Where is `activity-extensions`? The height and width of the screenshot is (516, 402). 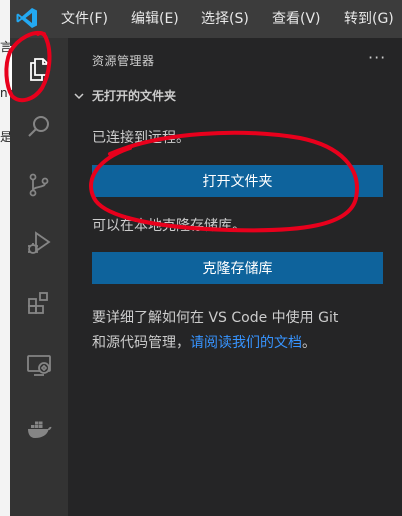
activity-extensions is located at coordinates (39, 303).